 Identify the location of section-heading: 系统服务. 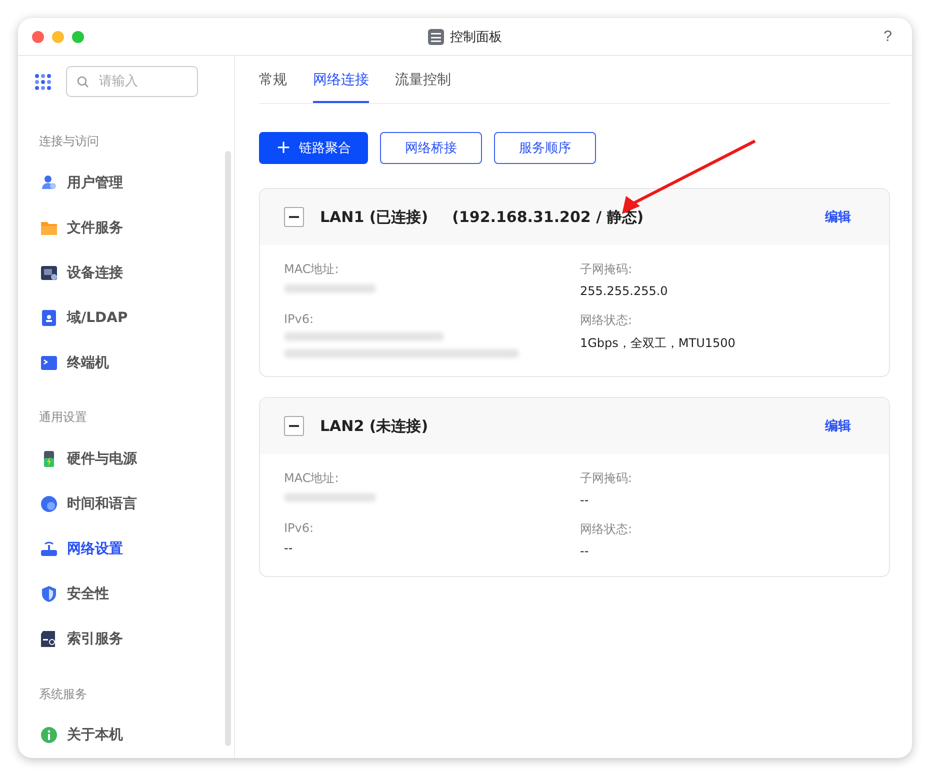
(63, 694).